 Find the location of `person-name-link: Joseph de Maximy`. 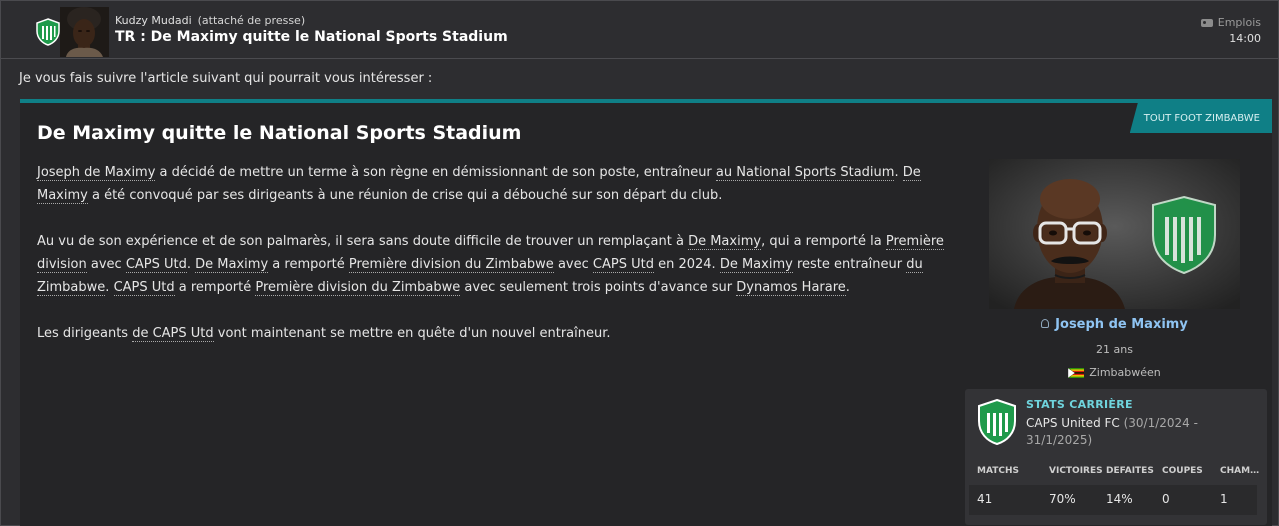

person-name-link: Joseph de Maximy is located at coordinates (1121, 324).